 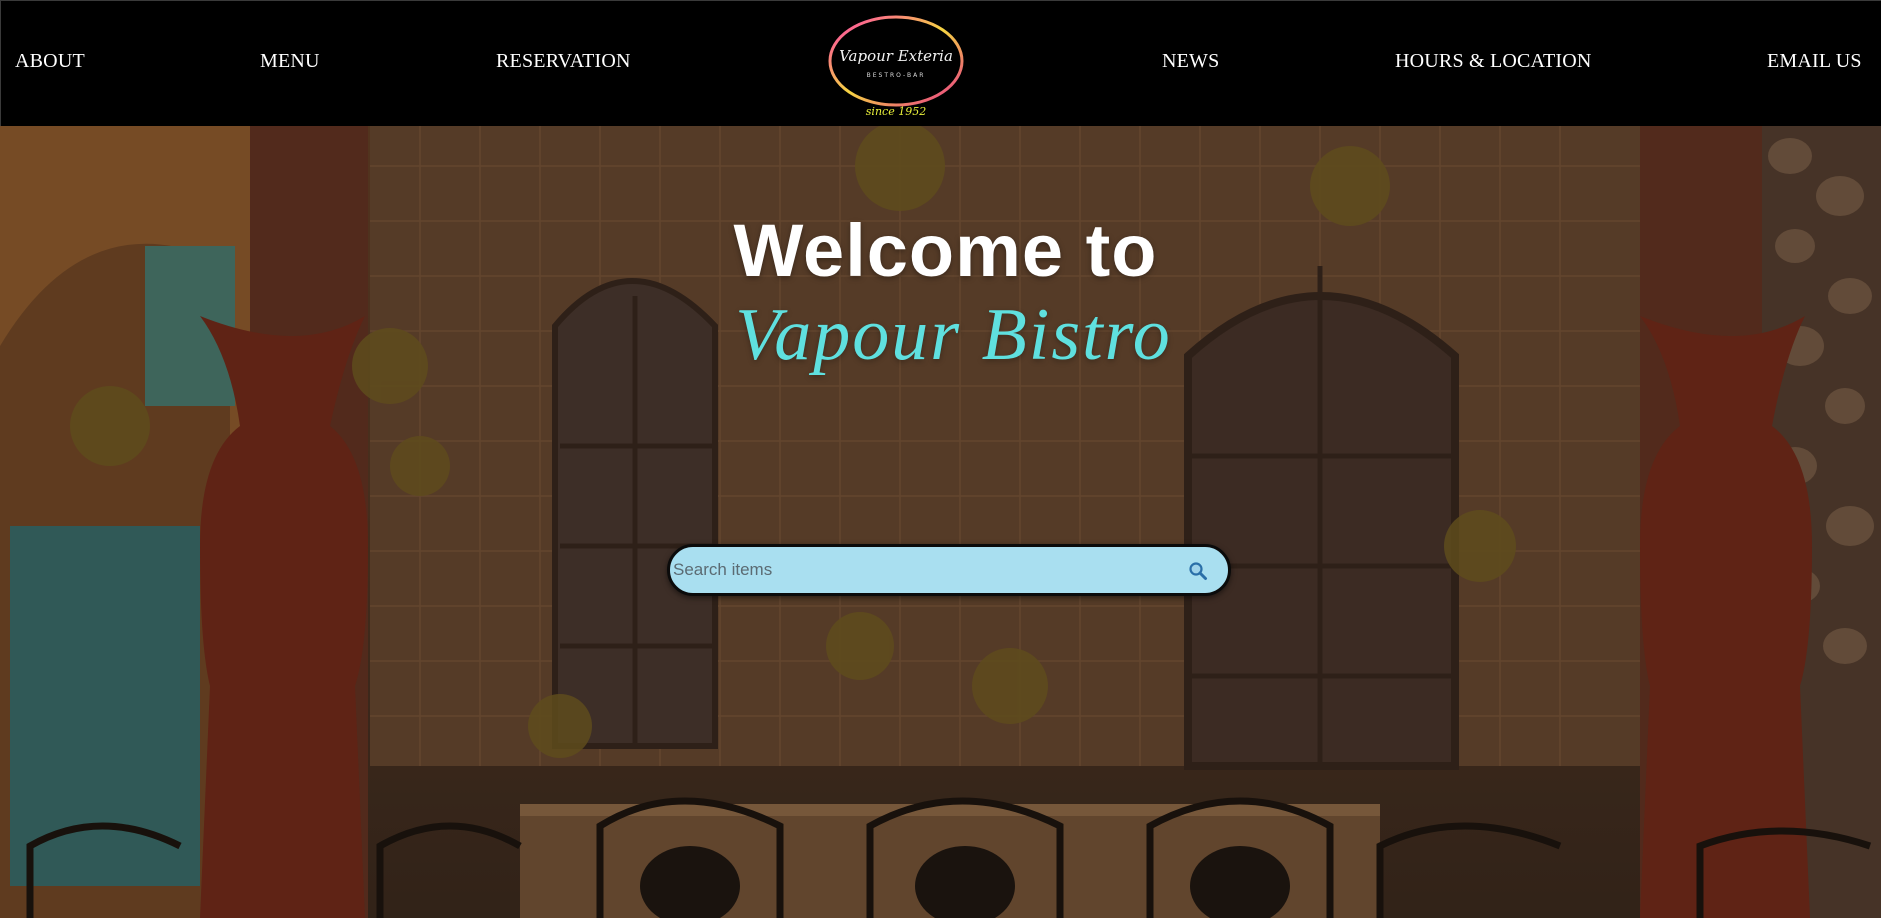 I want to click on nav-link-about: ABOUT, so click(x=50, y=61).